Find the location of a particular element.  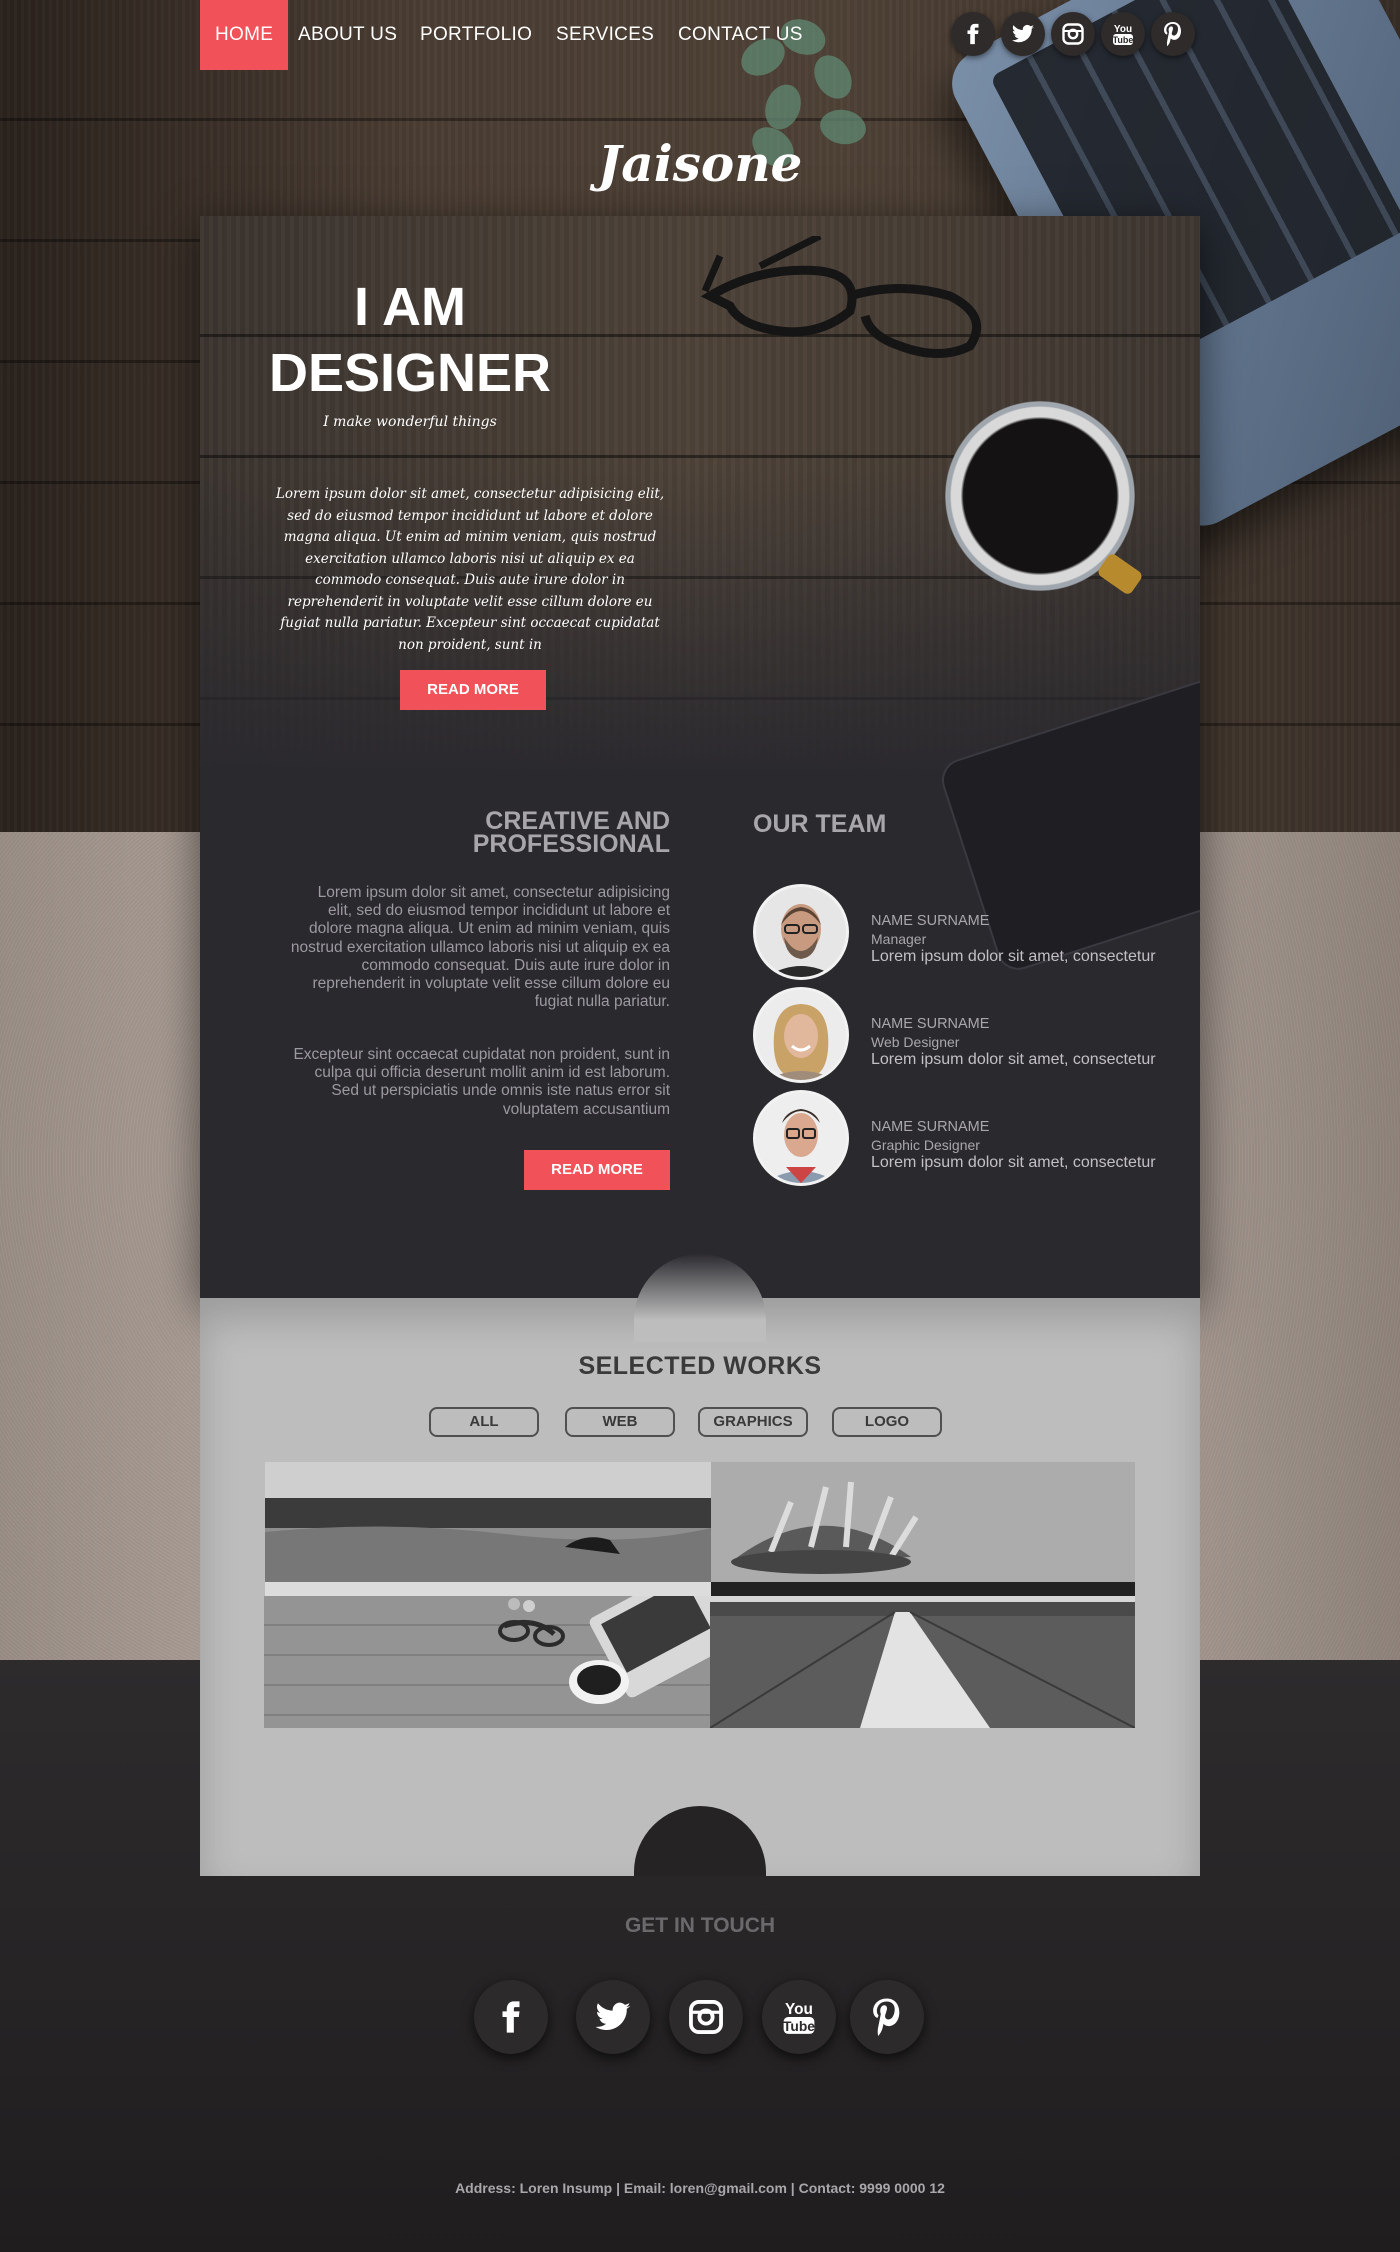

member-role: Web Designer is located at coordinates (915, 1042).